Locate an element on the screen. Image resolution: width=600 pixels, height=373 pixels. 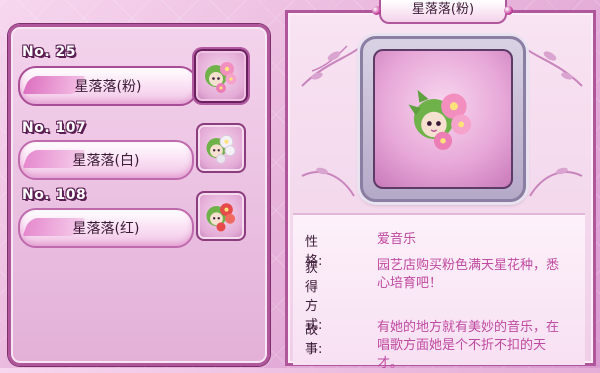
list-item-xingluoluo-red: 星落落(红) is located at coordinates (106, 228).